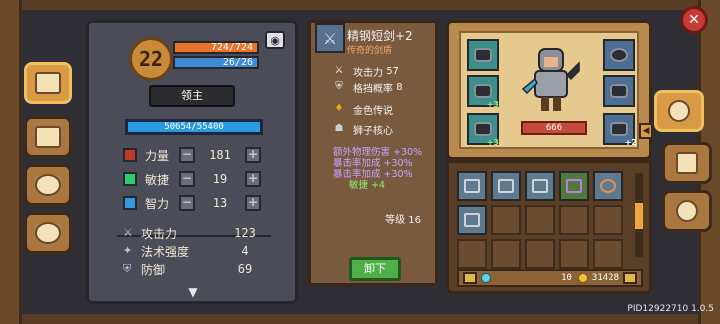 The image size is (720, 324). I want to click on amulet-slot, so click(619, 91).